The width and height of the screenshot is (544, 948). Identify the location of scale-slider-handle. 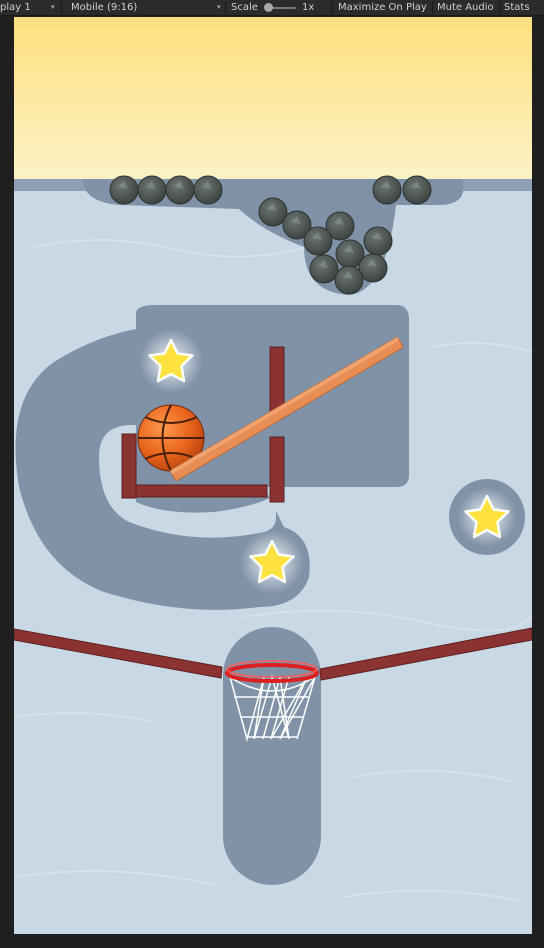
(268, 7).